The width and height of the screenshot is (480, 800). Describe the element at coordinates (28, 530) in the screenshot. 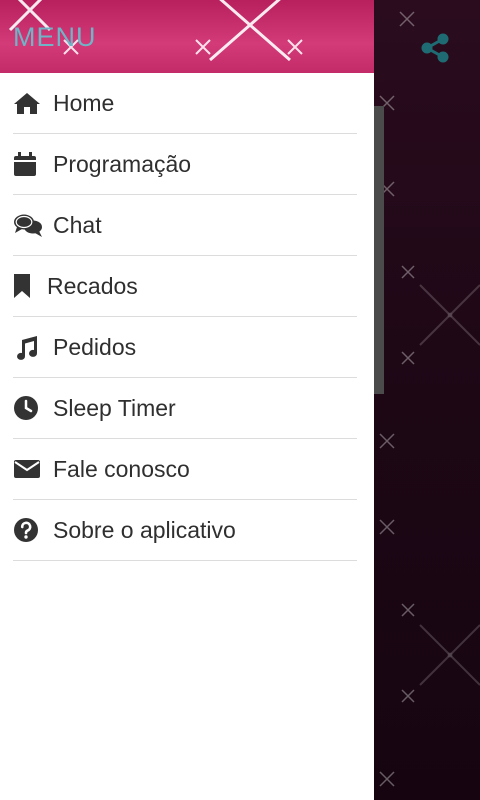

I see `question-circle-icon` at that location.